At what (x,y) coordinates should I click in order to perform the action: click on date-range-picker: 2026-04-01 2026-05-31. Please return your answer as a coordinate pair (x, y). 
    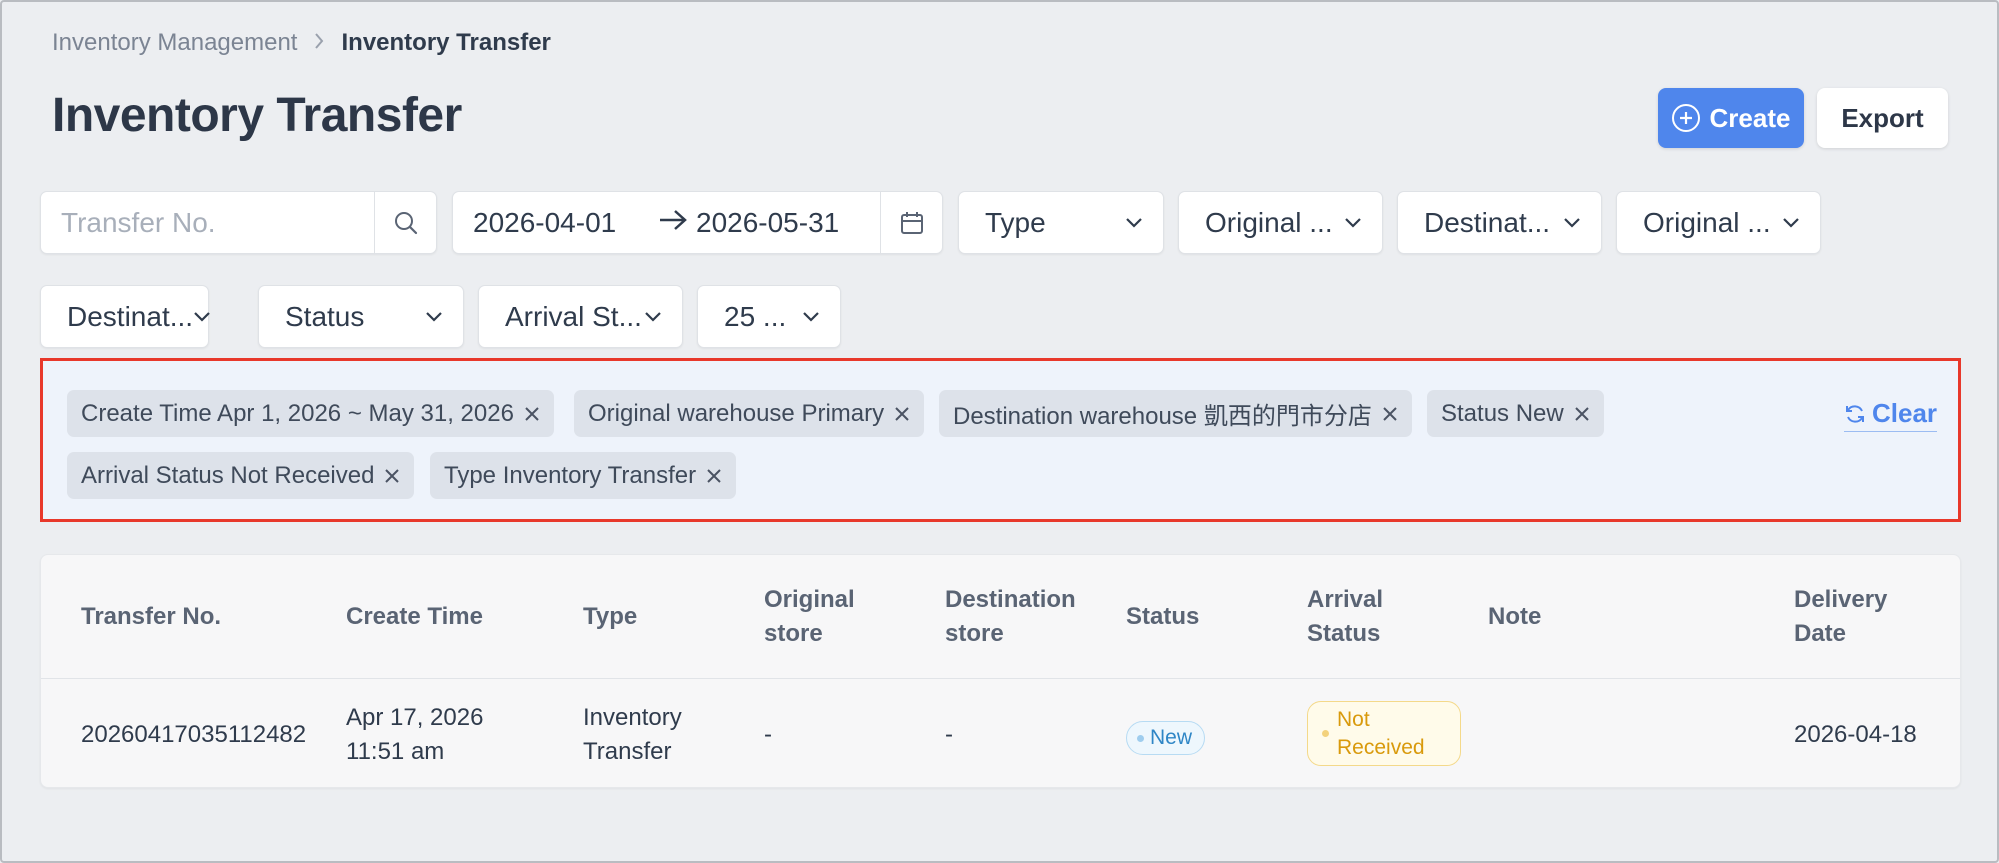
    Looking at the image, I should click on (697, 222).